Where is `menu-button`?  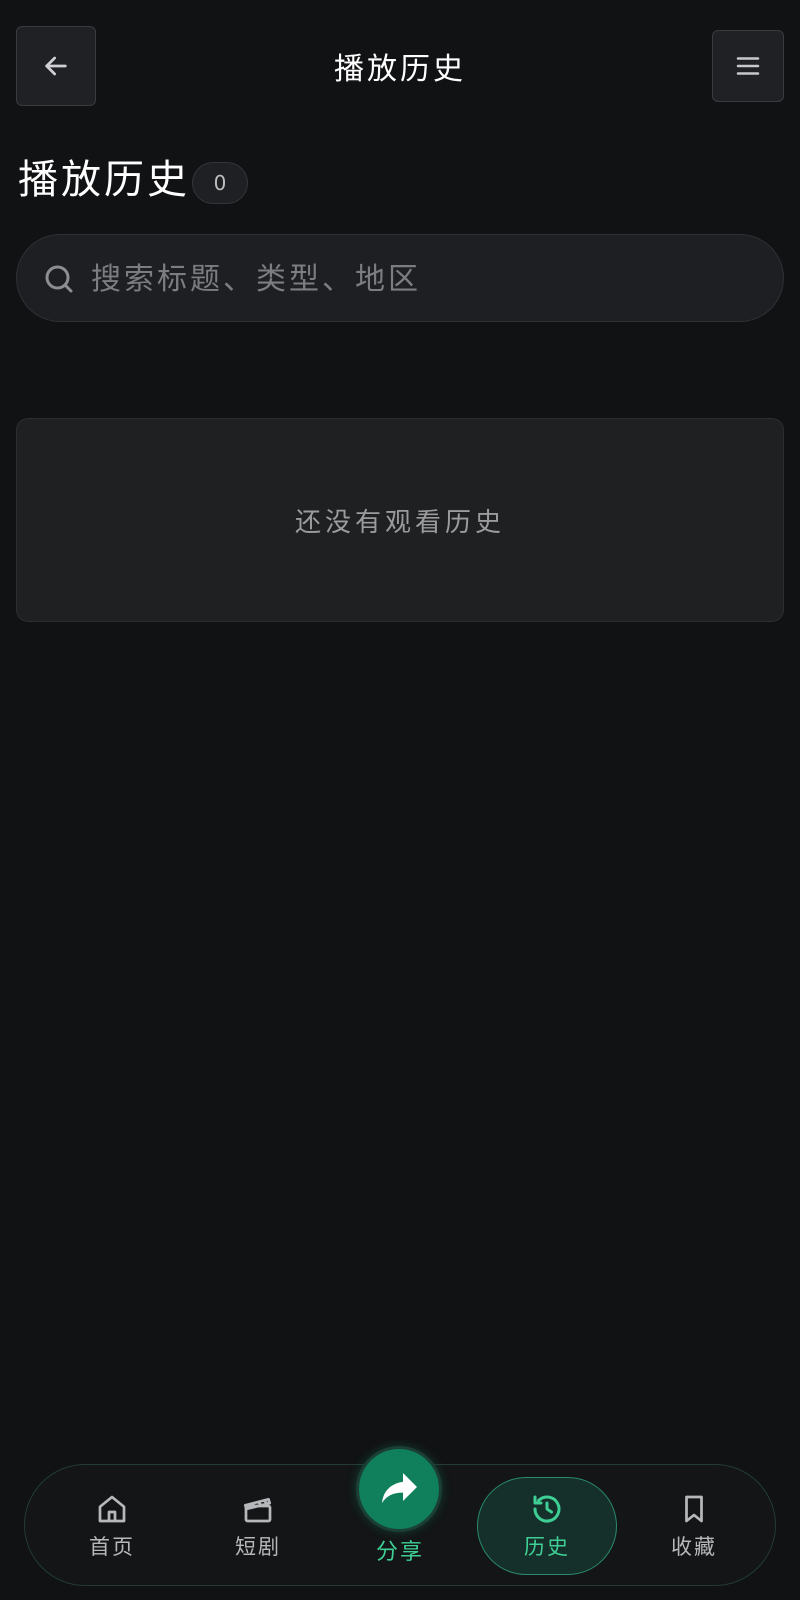 menu-button is located at coordinates (748, 66).